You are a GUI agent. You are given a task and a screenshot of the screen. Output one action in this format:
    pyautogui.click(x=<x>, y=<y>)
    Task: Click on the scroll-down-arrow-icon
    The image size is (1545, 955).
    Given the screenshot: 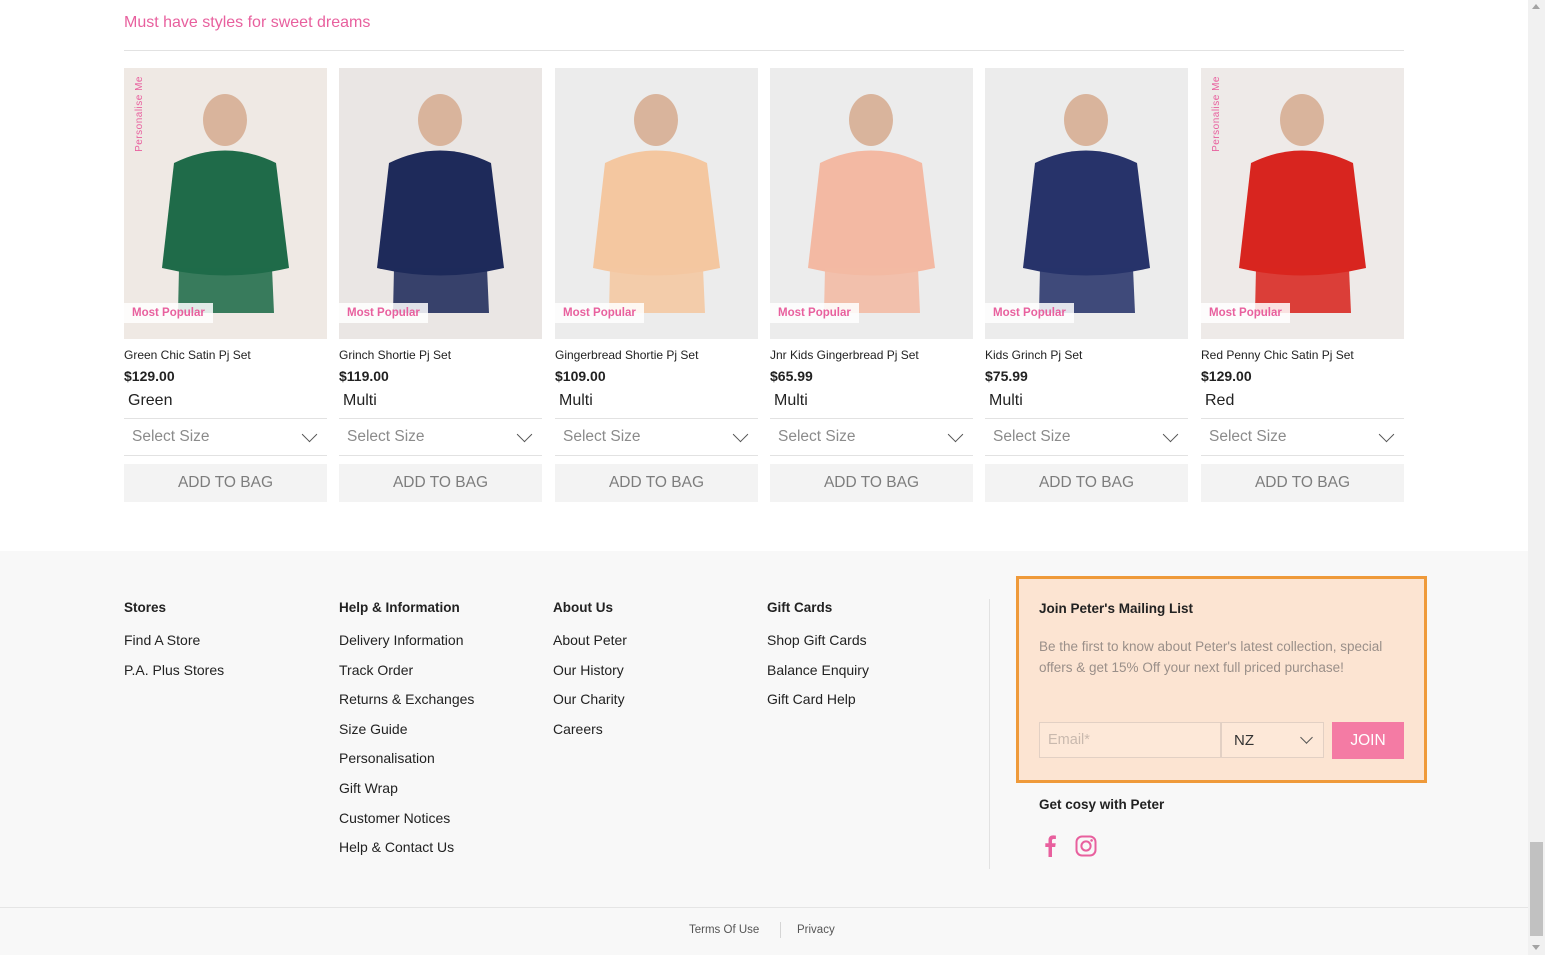 What is the action you would take?
    pyautogui.click(x=1536, y=947)
    